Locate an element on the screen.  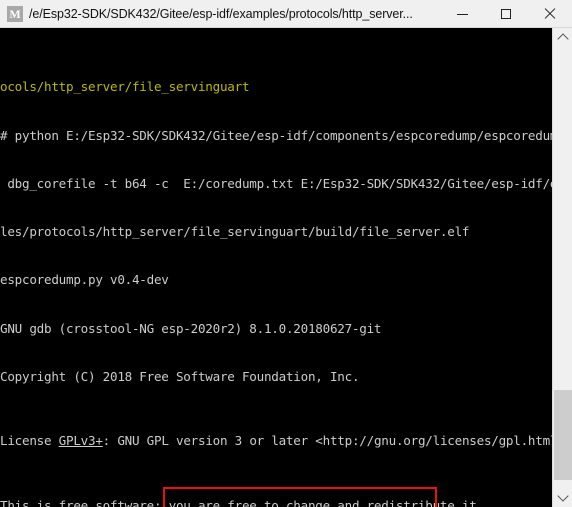
terminal-line: ocols/http_server/file_servinguart is located at coordinates (125, 87).